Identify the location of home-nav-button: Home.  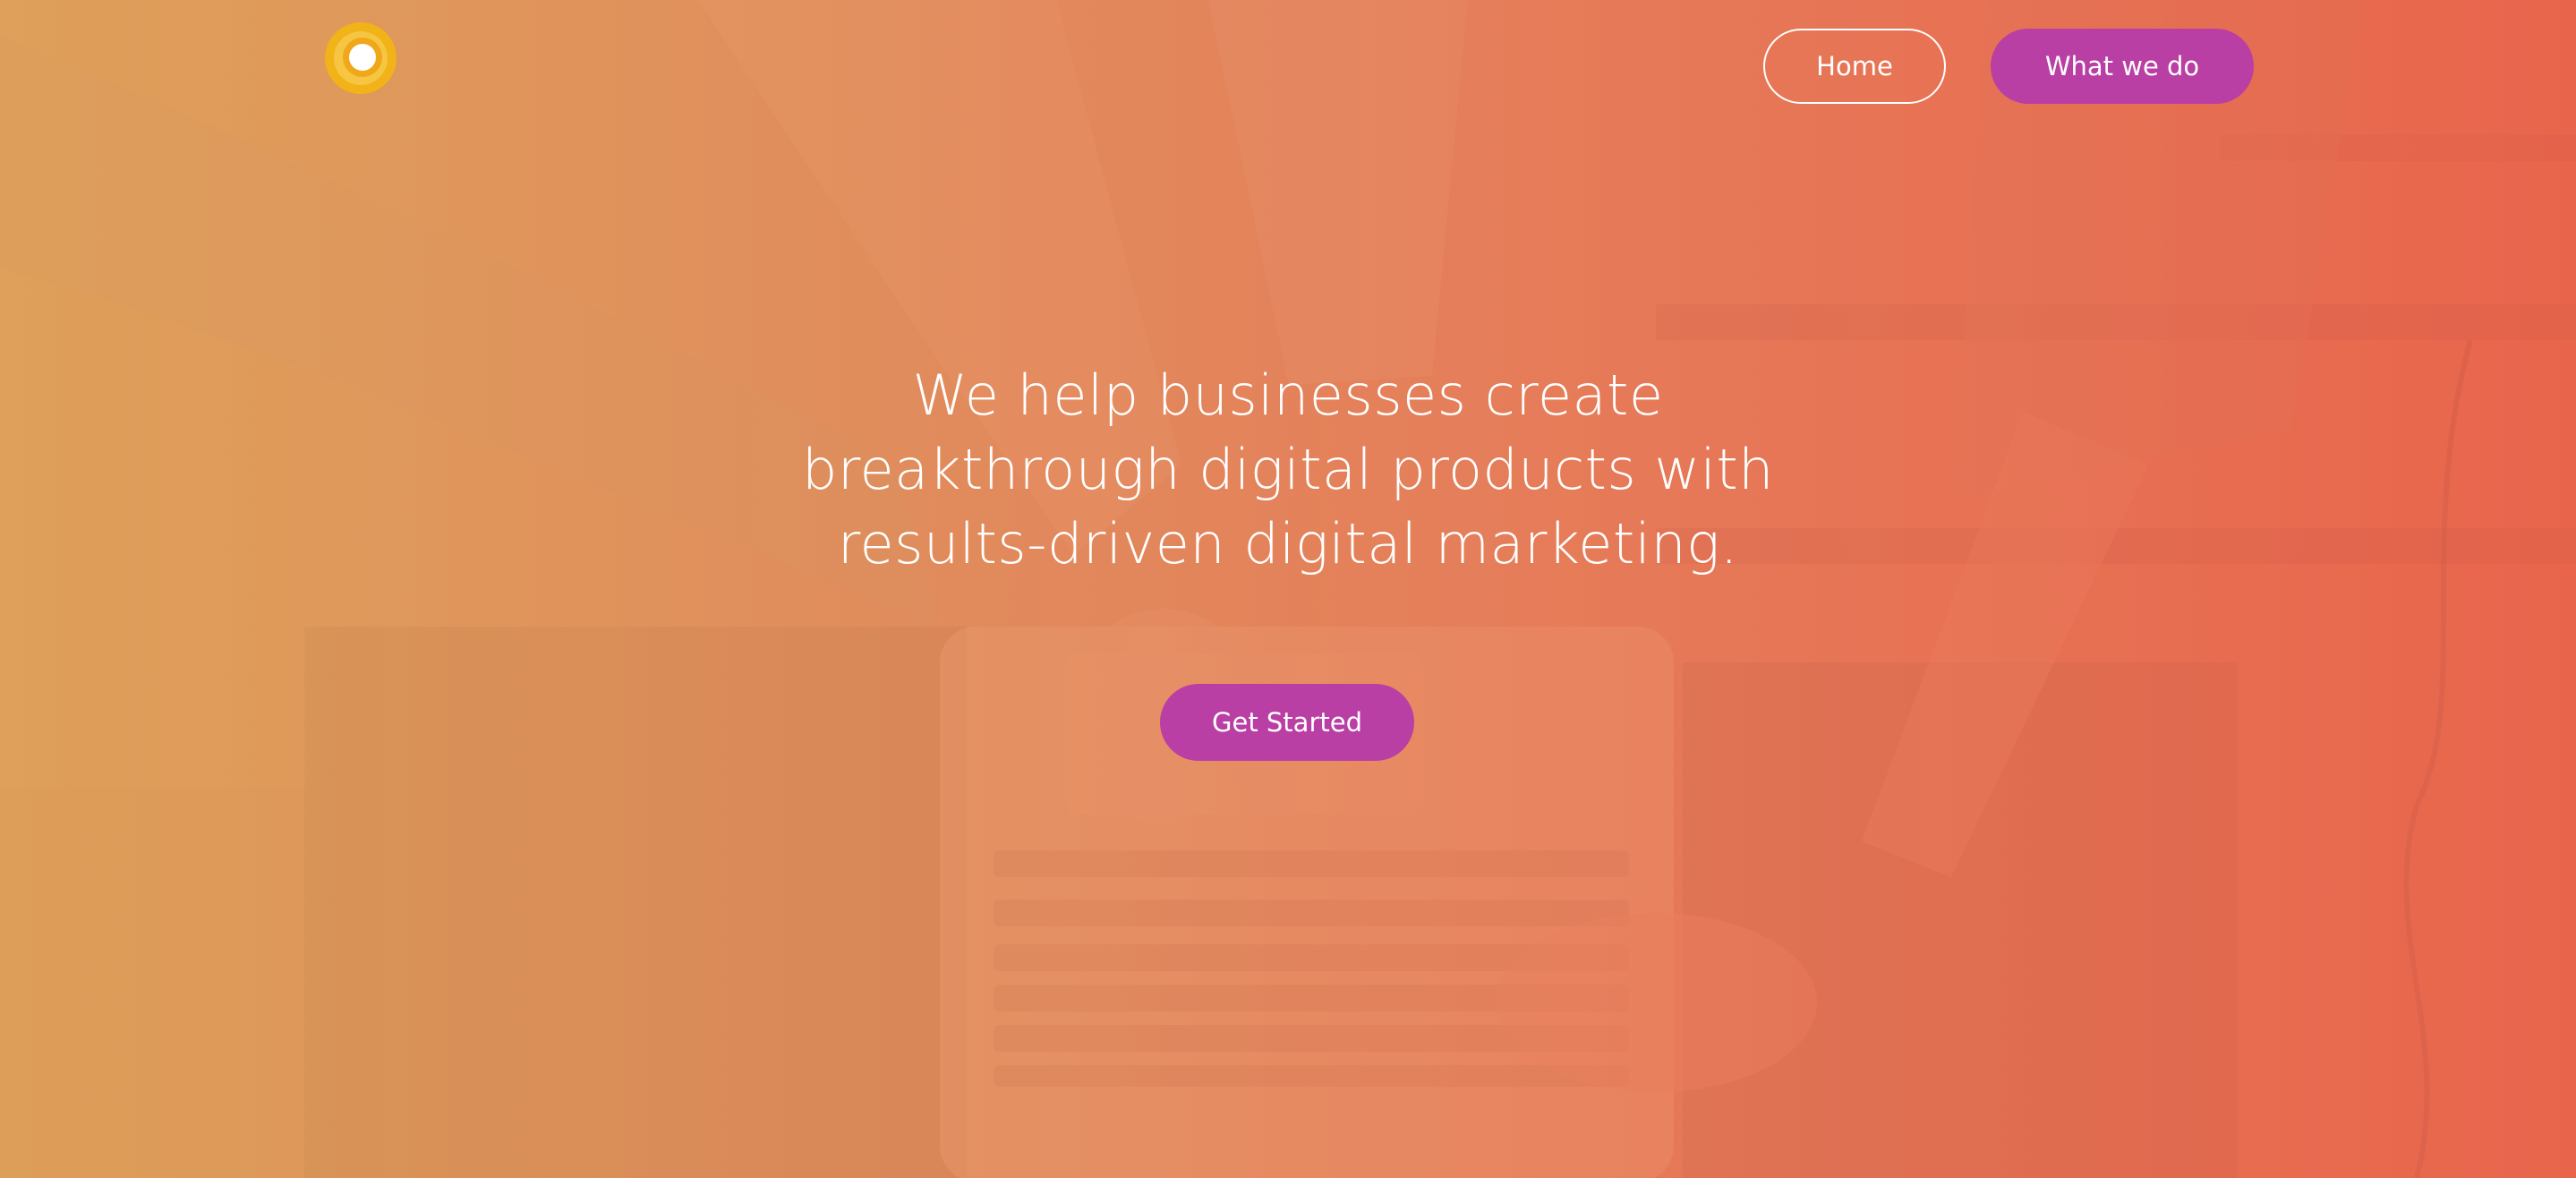
(1854, 66).